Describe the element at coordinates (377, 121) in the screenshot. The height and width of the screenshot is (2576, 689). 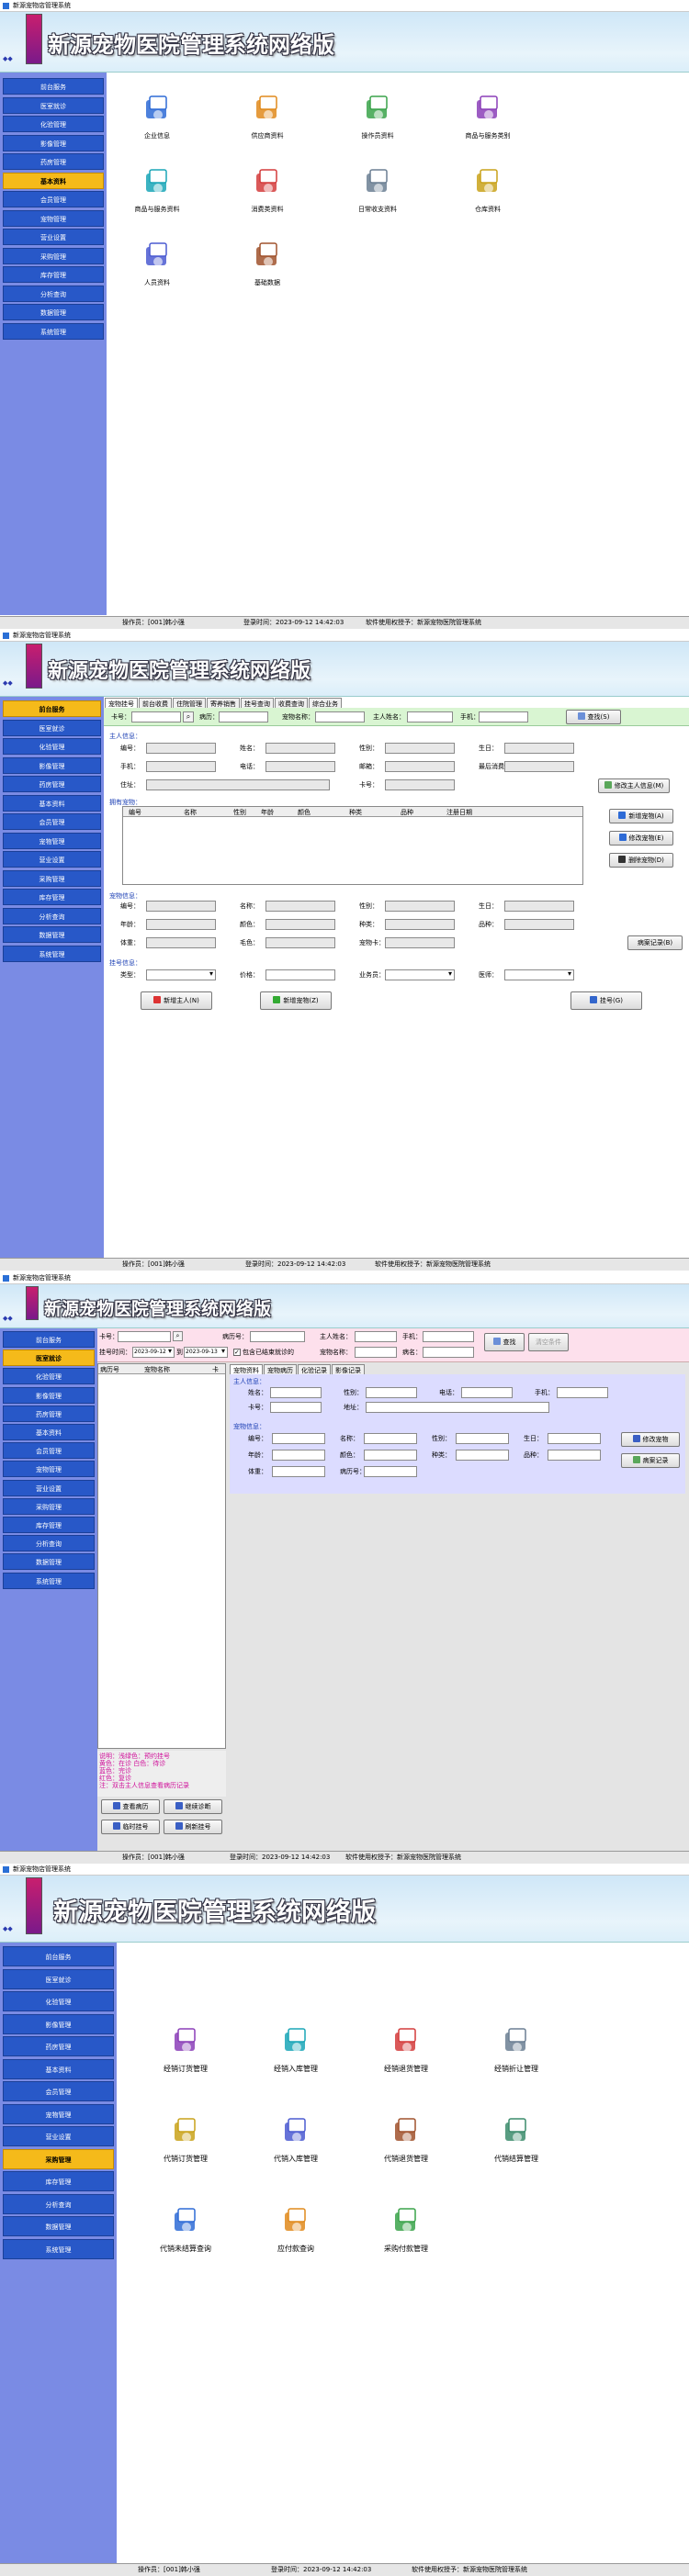
I see `tile-3: 操作员资料` at that location.